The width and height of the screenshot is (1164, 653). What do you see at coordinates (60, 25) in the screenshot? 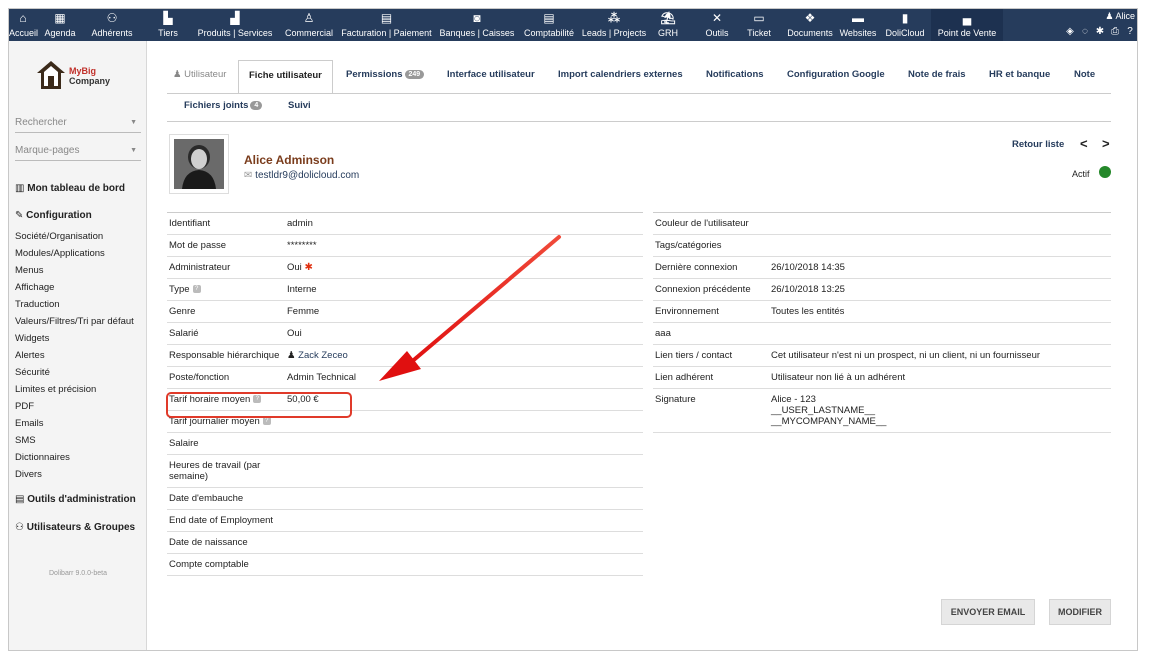
I see `topmenu-agenda: ▦ Agenda` at bounding box center [60, 25].